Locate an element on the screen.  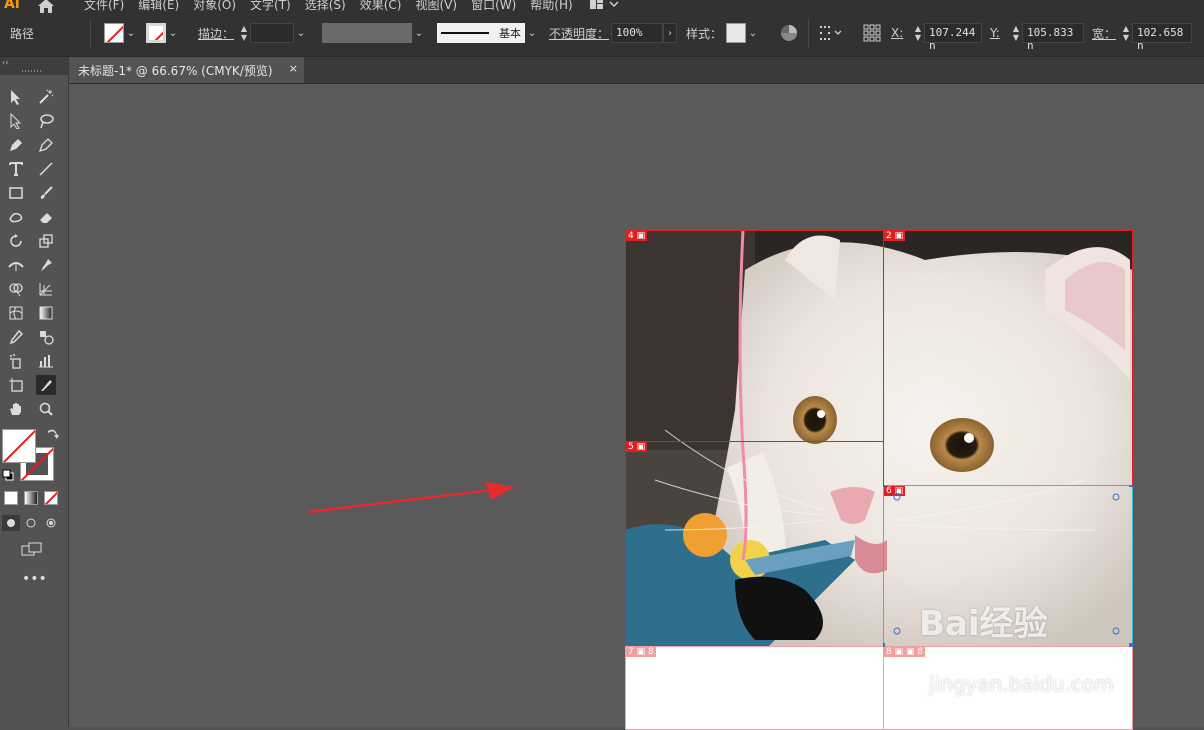
opacity-field: 100% is located at coordinates (637, 33).